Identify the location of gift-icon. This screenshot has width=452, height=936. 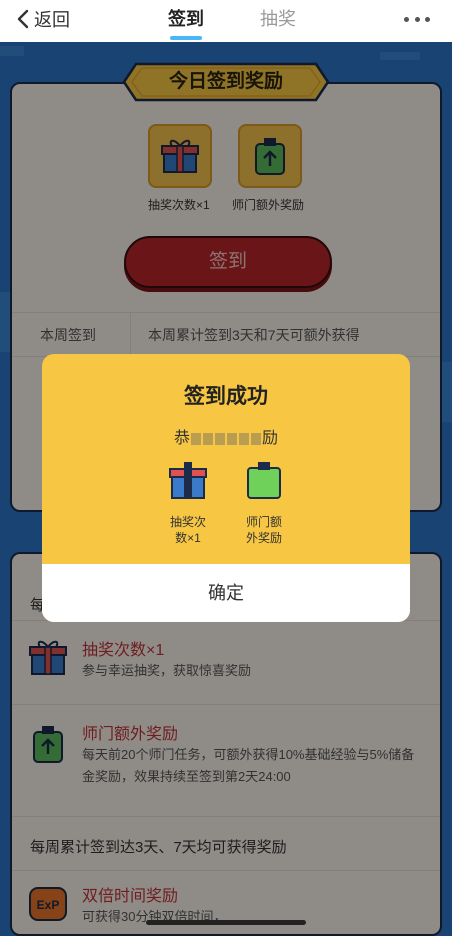
(188, 480).